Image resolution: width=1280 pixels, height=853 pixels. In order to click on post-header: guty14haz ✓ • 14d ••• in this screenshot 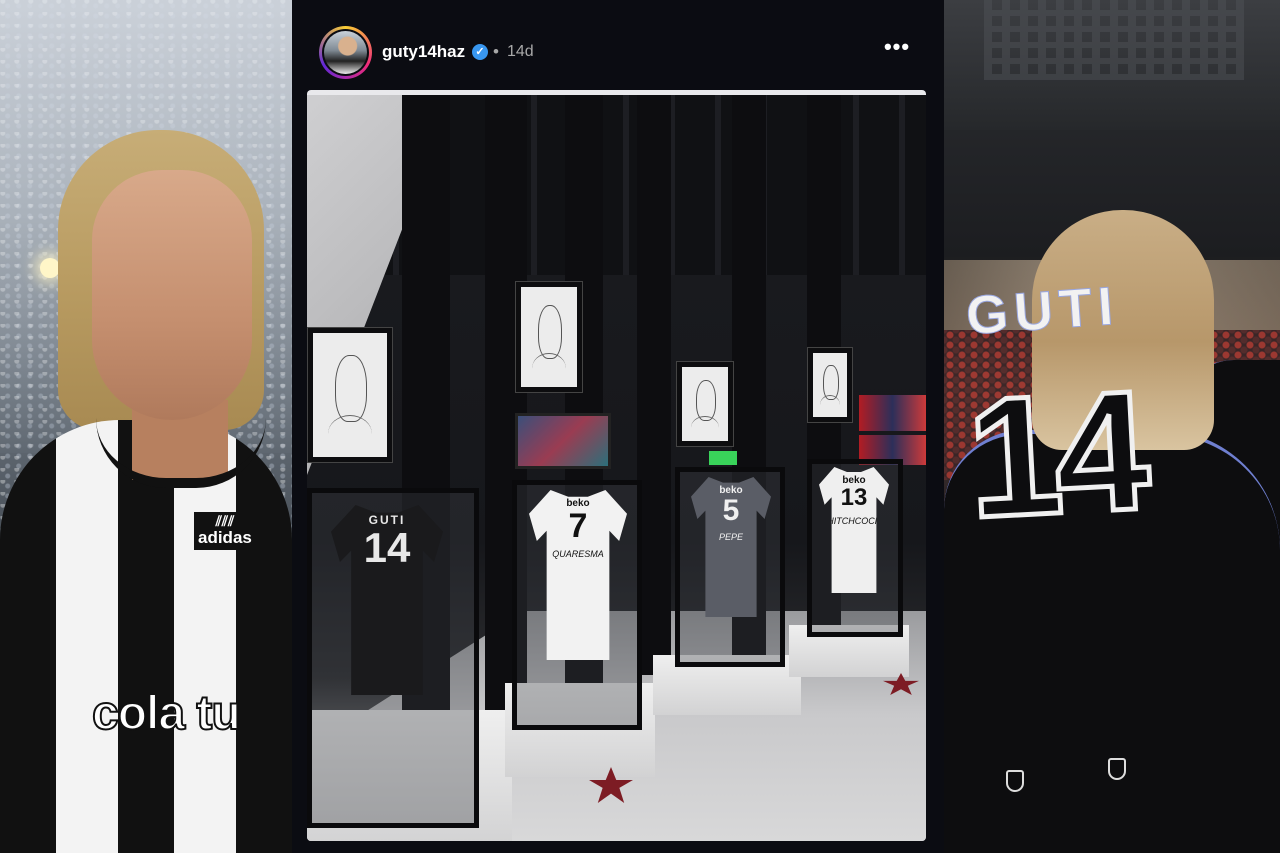, I will do `click(618, 46)`.